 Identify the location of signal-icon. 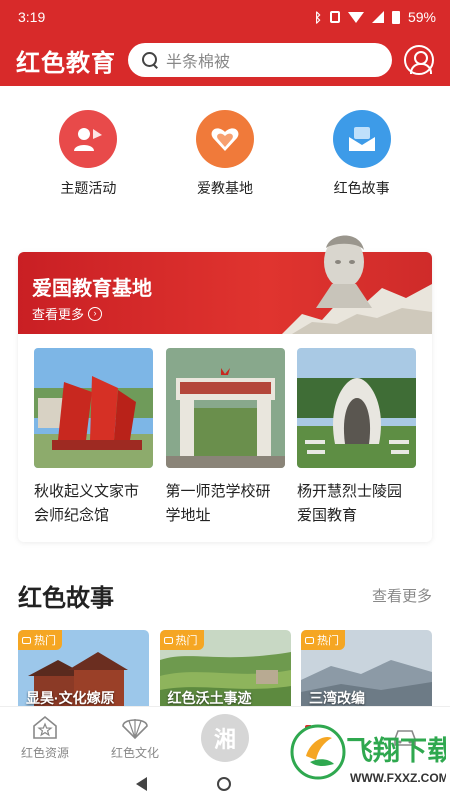
(377, 17).